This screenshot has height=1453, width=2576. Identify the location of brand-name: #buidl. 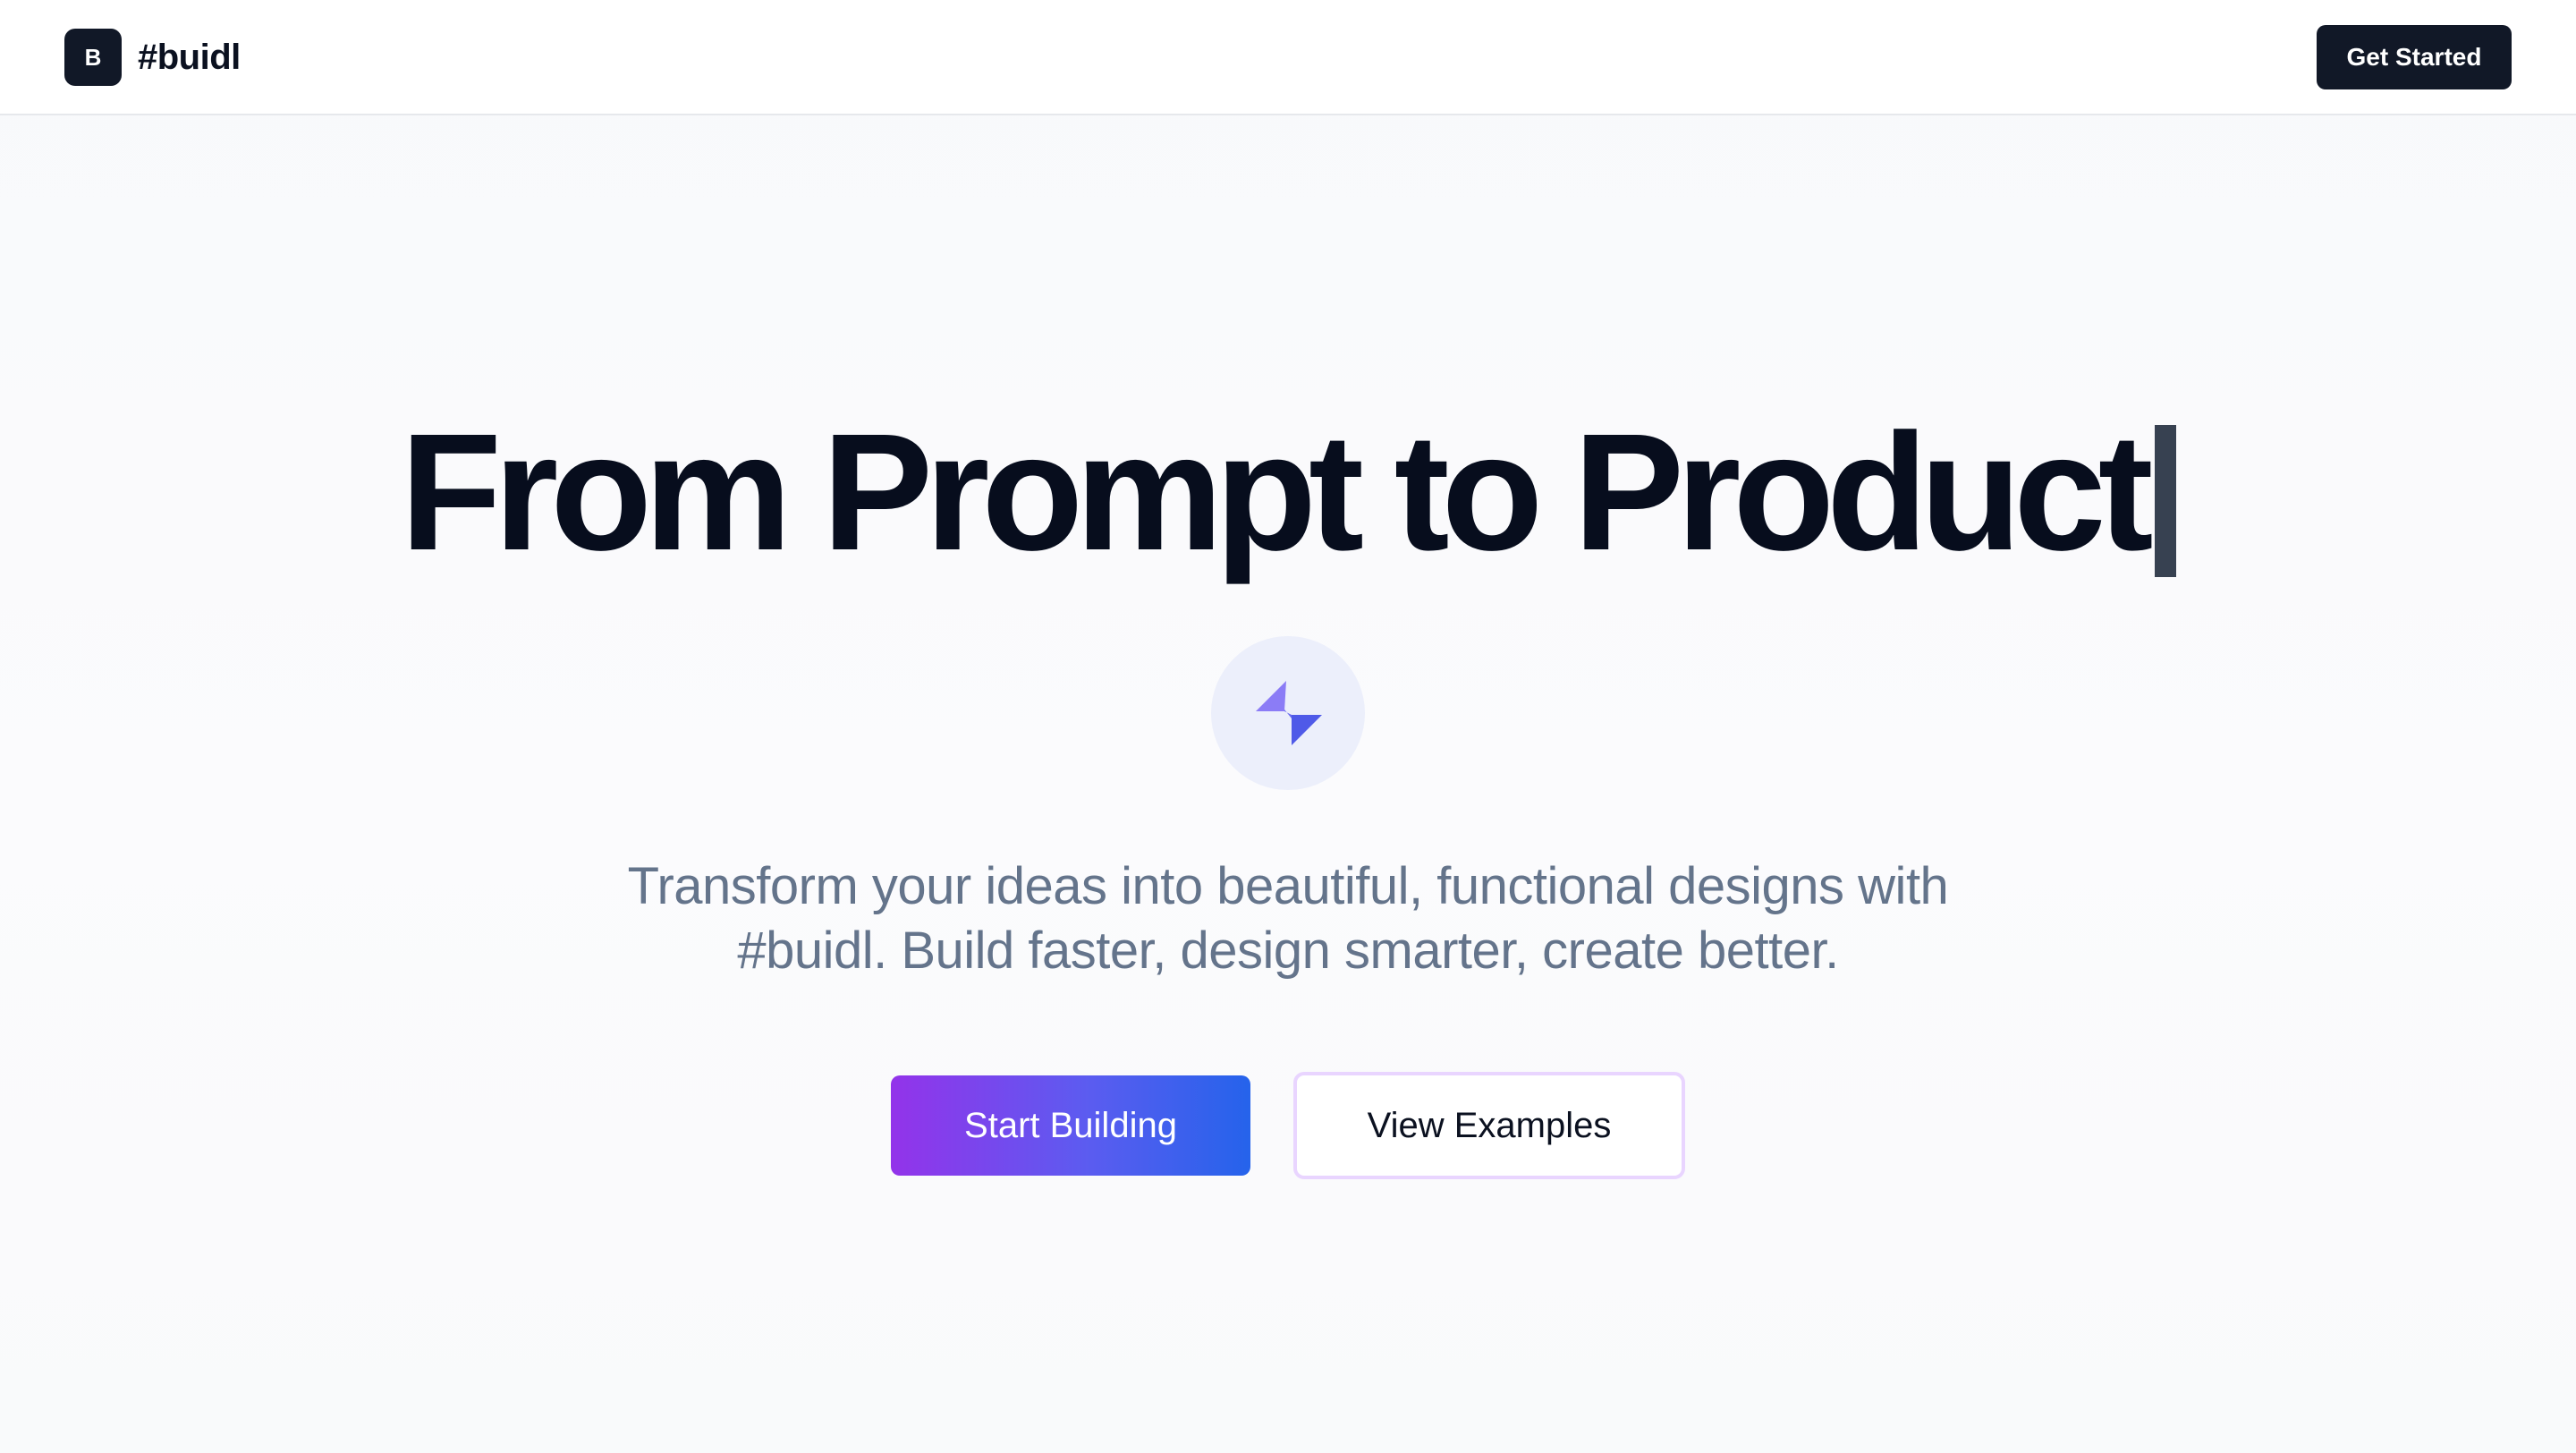
(189, 57).